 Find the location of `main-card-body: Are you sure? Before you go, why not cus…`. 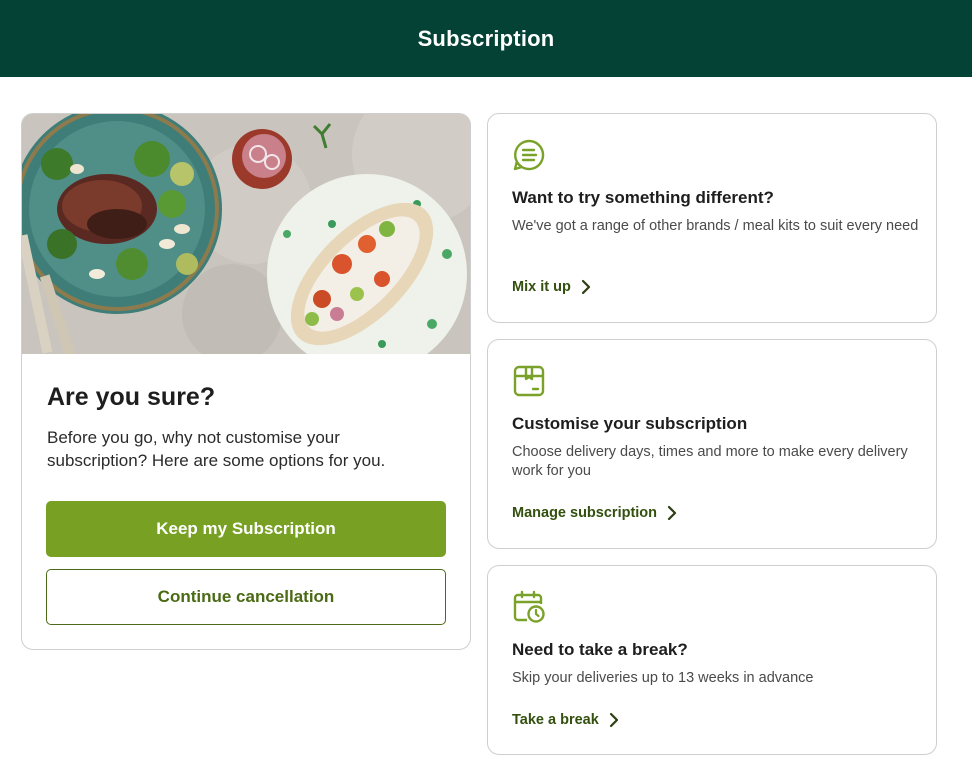

main-card-body: Are you sure? Before you go, why not cus… is located at coordinates (247, 427).